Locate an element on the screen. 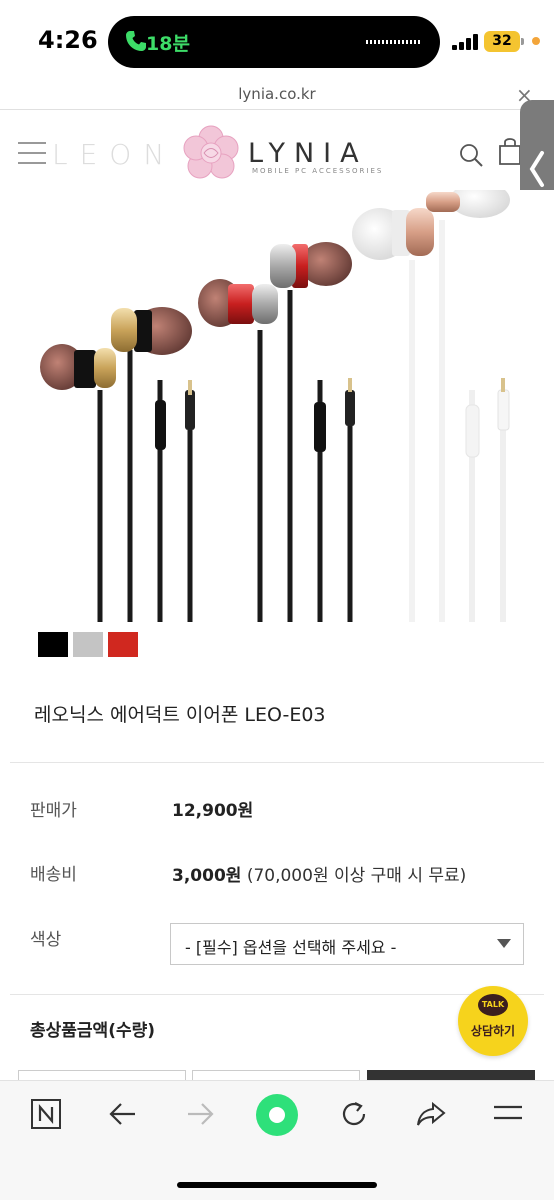 This screenshot has height=1200, width=554. menu-icon is located at coordinates (508, 1118).